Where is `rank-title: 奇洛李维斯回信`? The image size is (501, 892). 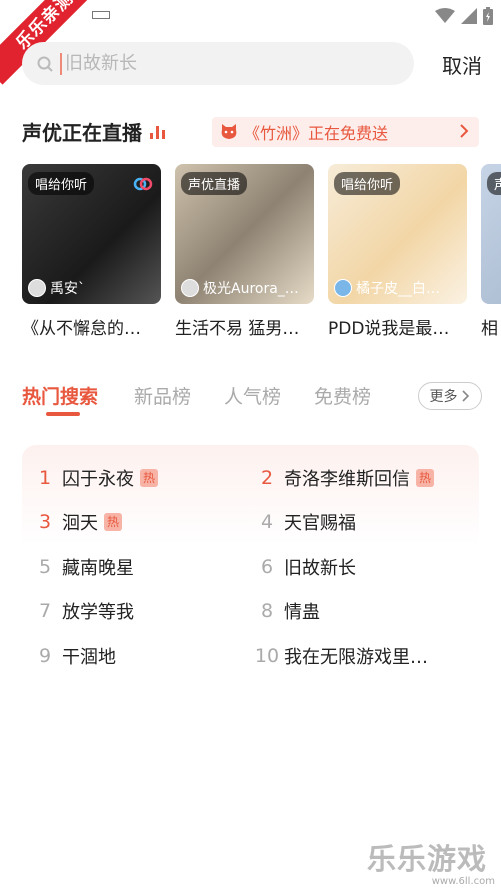
rank-title: 奇洛李维斯回信 is located at coordinates (347, 479).